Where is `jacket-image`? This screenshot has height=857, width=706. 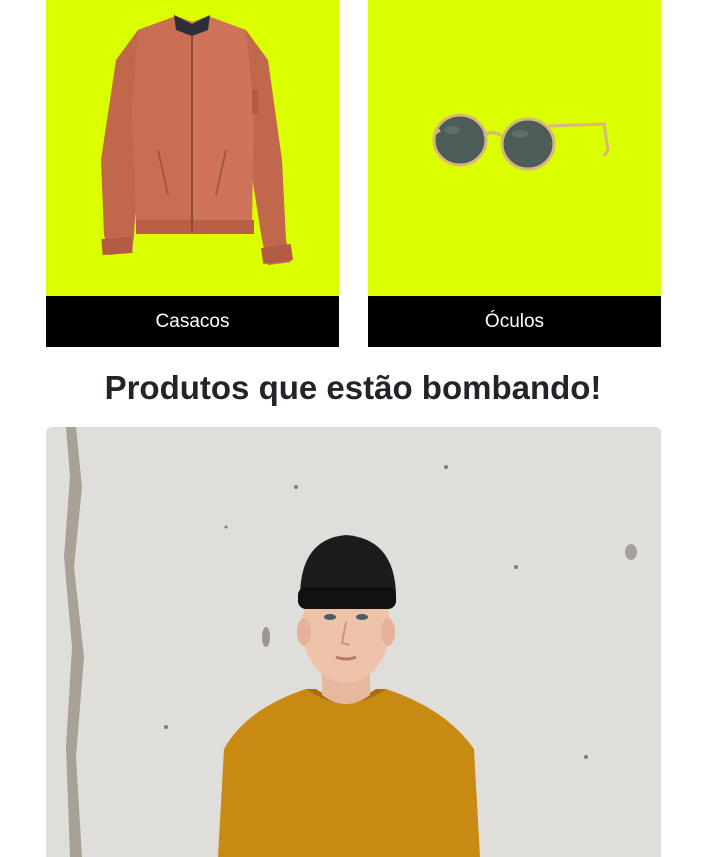
jacket-image is located at coordinates (192, 148).